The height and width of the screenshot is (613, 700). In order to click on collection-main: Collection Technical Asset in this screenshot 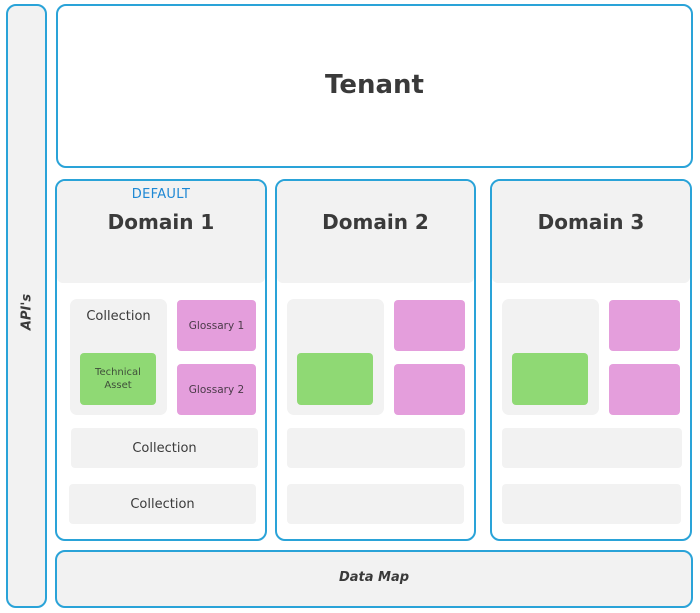, I will do `click(118, 357)`.